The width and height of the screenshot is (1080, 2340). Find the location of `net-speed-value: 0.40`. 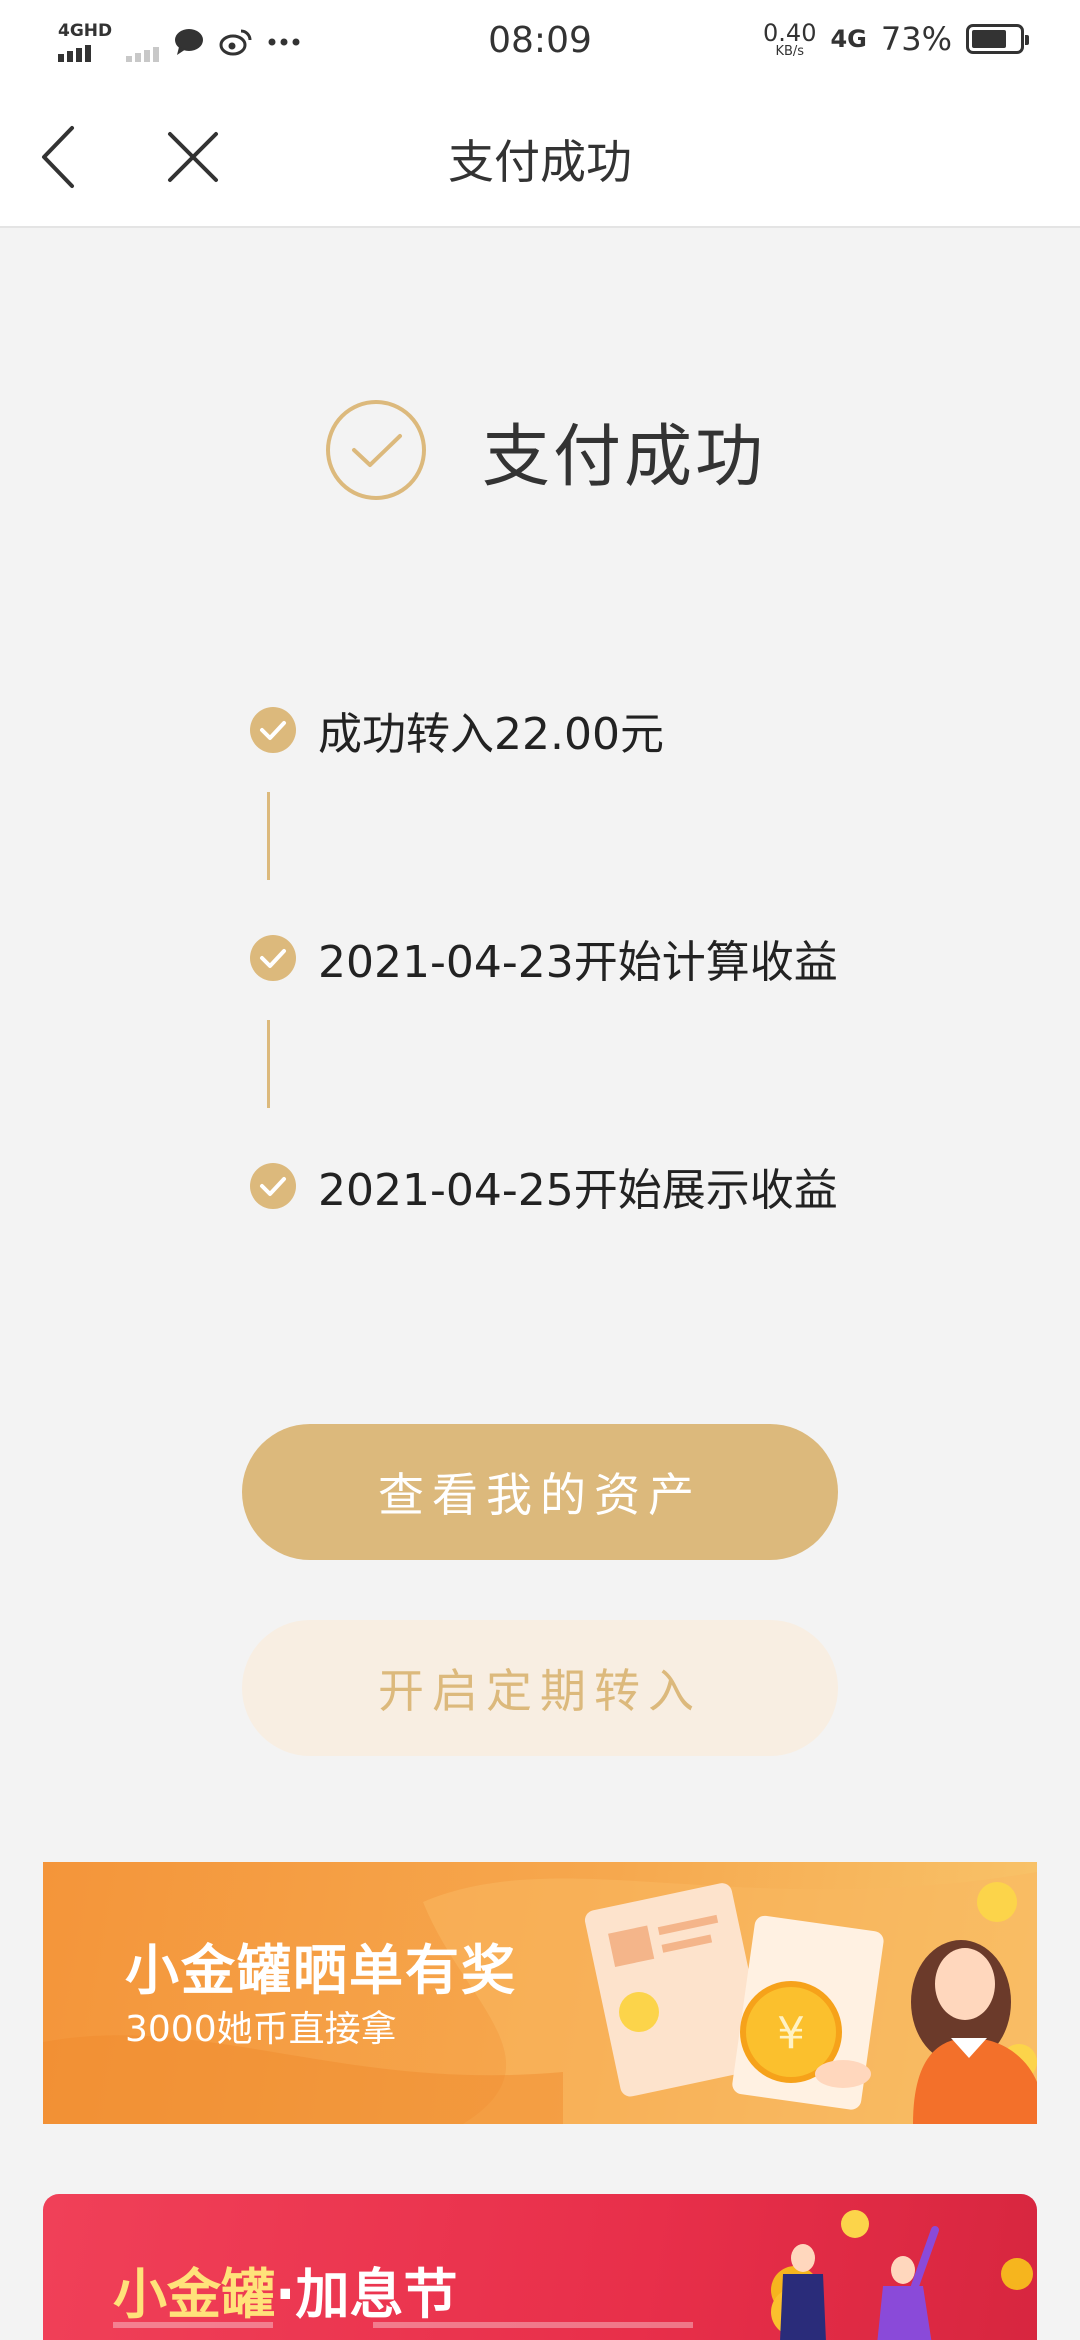

net-speed-value: 0.40 is located at coordinates (790, 32).